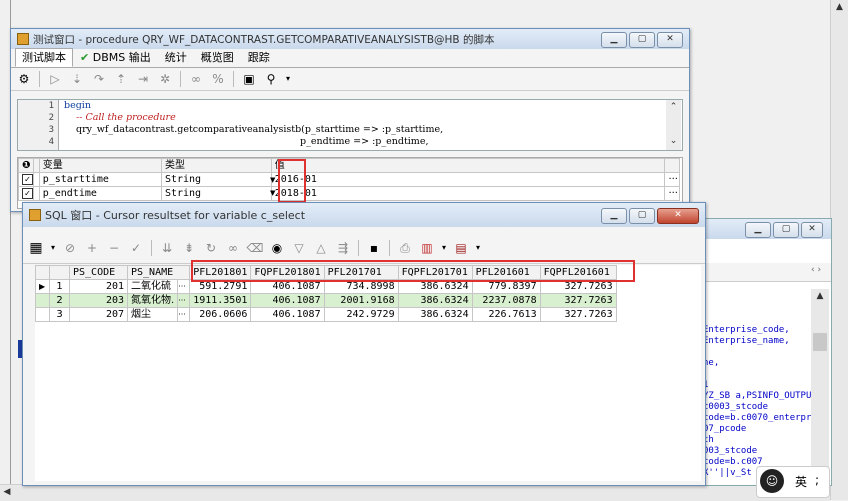  Describe the element at coordinates (114, 248) in the screenshot. I see `delete-record-icon: −` at that location.